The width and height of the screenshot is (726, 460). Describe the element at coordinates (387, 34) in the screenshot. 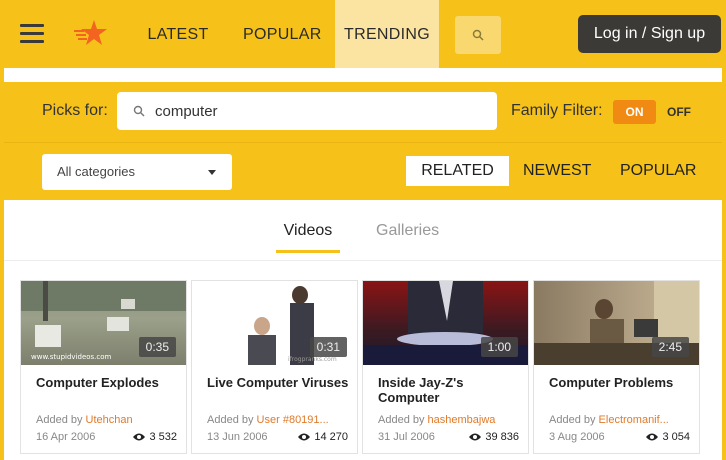

I see `nav-trending: TRENDING` at that location.